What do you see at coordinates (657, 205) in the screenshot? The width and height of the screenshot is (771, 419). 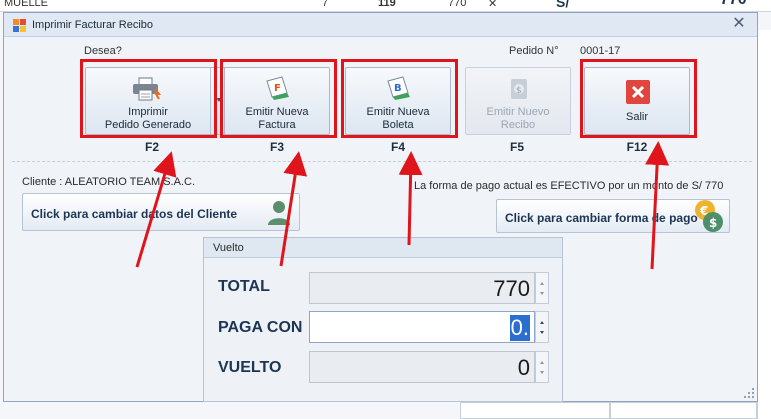 I see `arrow-to-salir` at bounding box center [657, 205].